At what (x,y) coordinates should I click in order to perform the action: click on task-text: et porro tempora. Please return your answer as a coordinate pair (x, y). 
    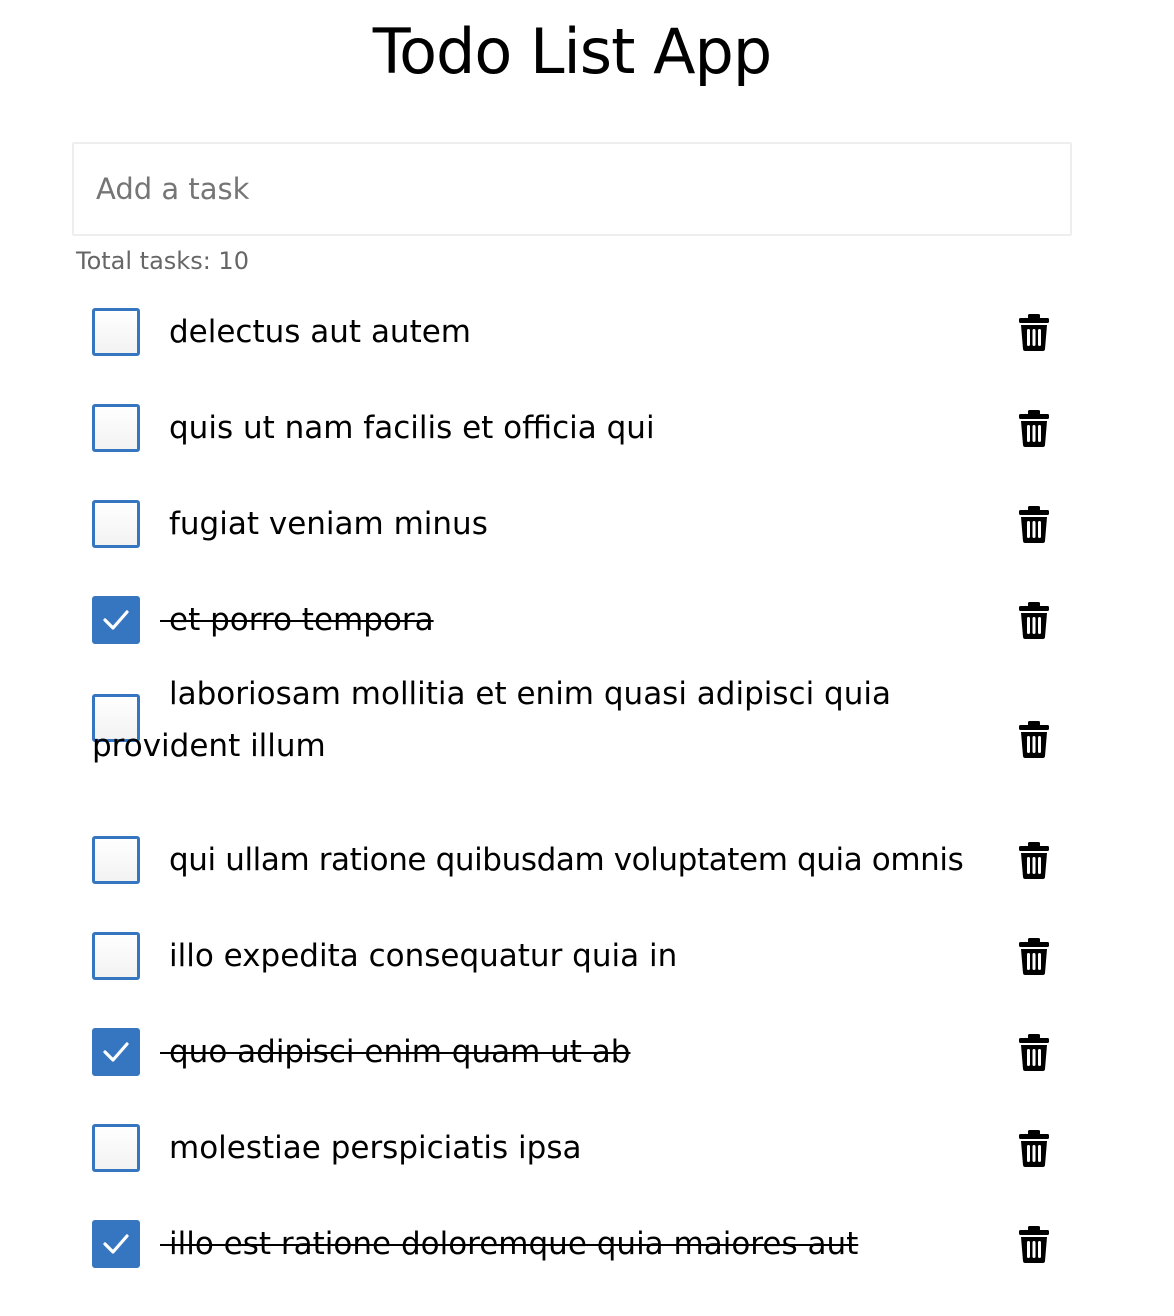
    Looking at the image, I should click on (589, 620).